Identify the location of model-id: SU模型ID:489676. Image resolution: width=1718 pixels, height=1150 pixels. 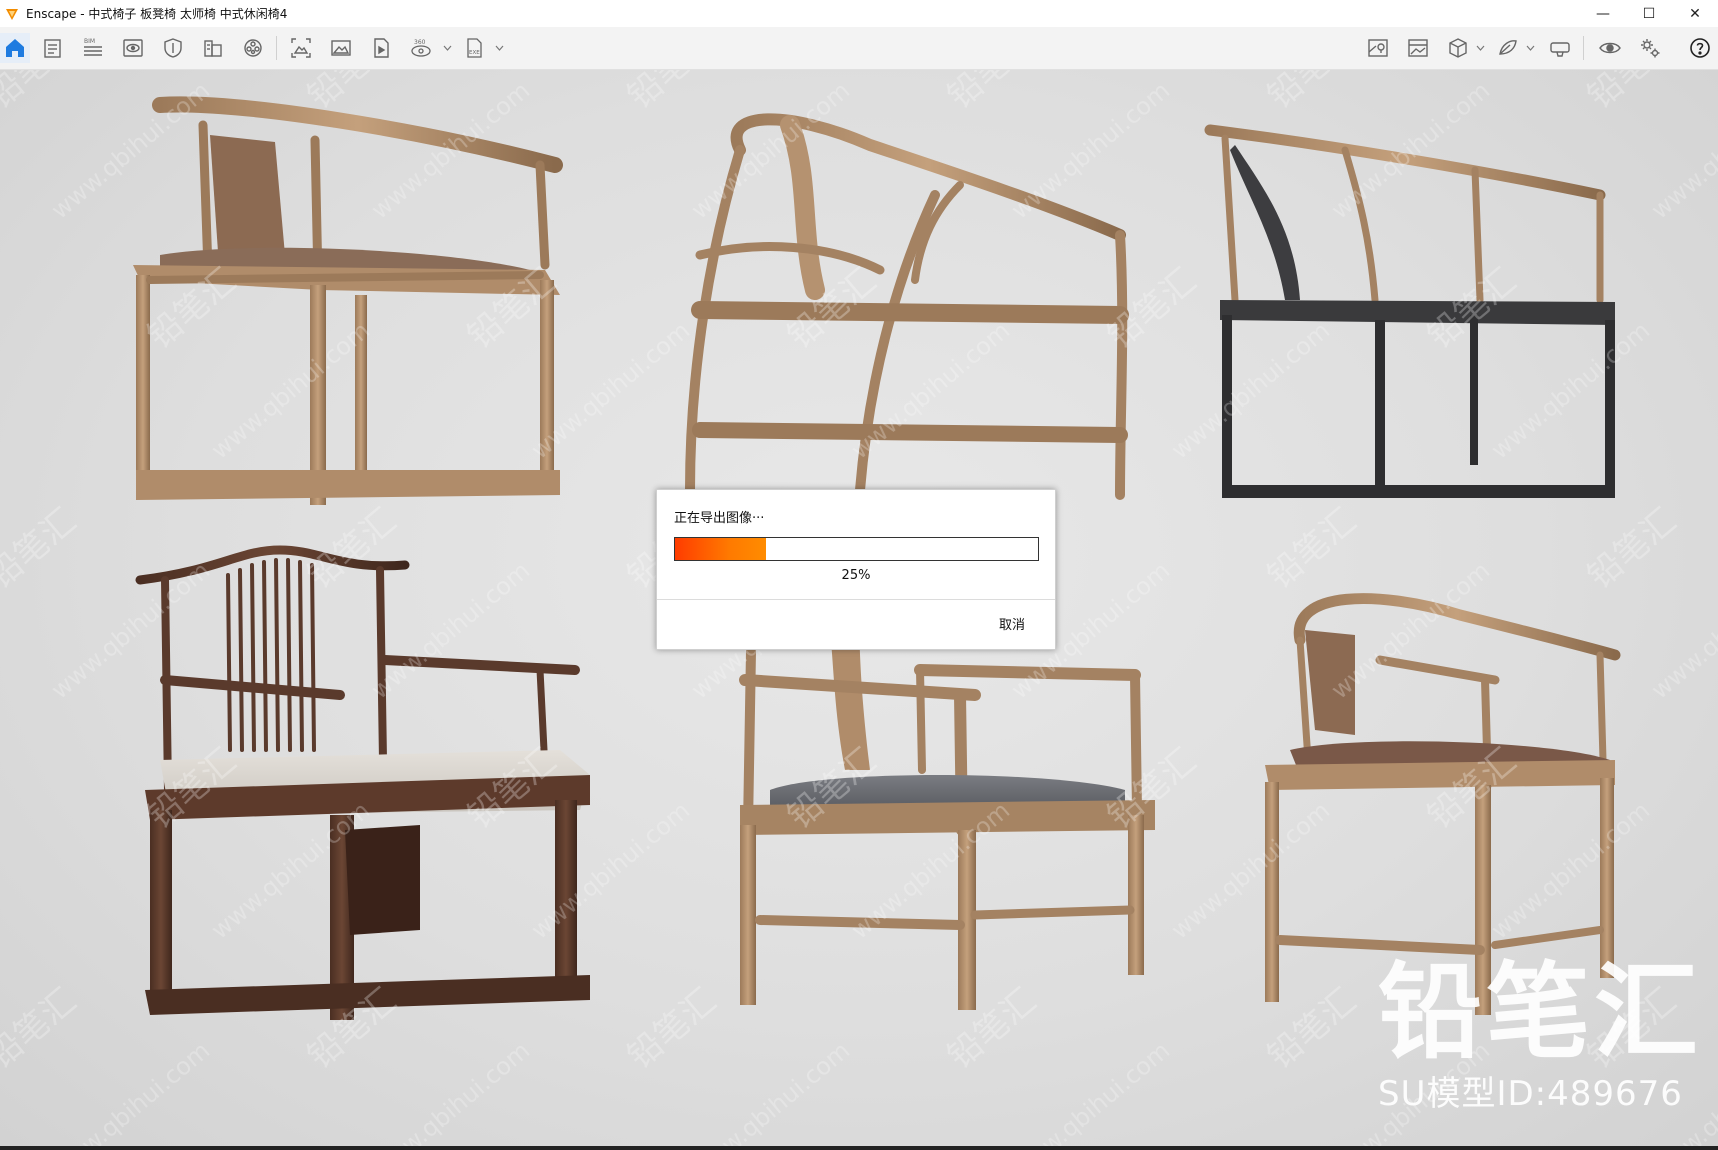
(1530, 1094).